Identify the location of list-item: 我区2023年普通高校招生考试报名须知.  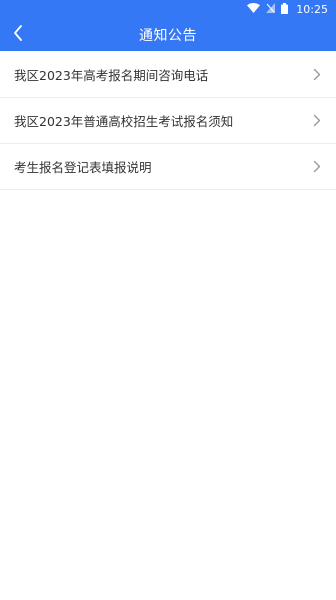
(168, 121).